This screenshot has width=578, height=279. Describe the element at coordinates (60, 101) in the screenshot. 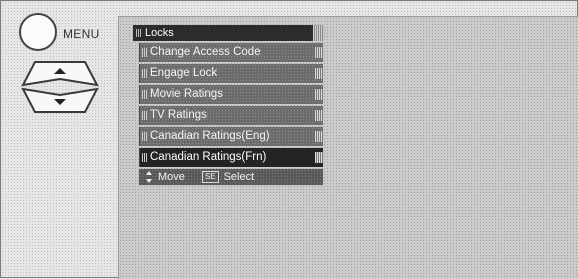

I see `down-arrow-button` at that location.